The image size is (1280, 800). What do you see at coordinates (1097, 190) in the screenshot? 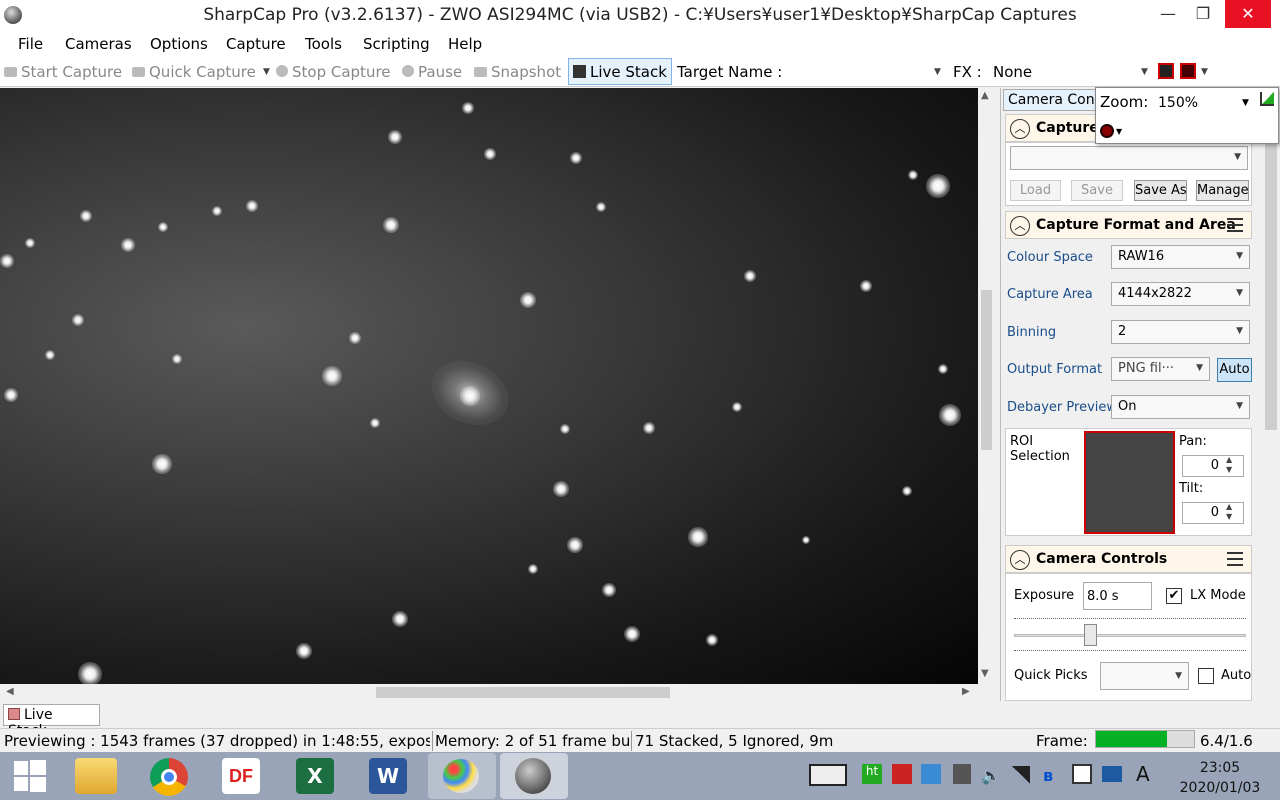
I see `save-button: Save` at bounding box center [1097, 190].